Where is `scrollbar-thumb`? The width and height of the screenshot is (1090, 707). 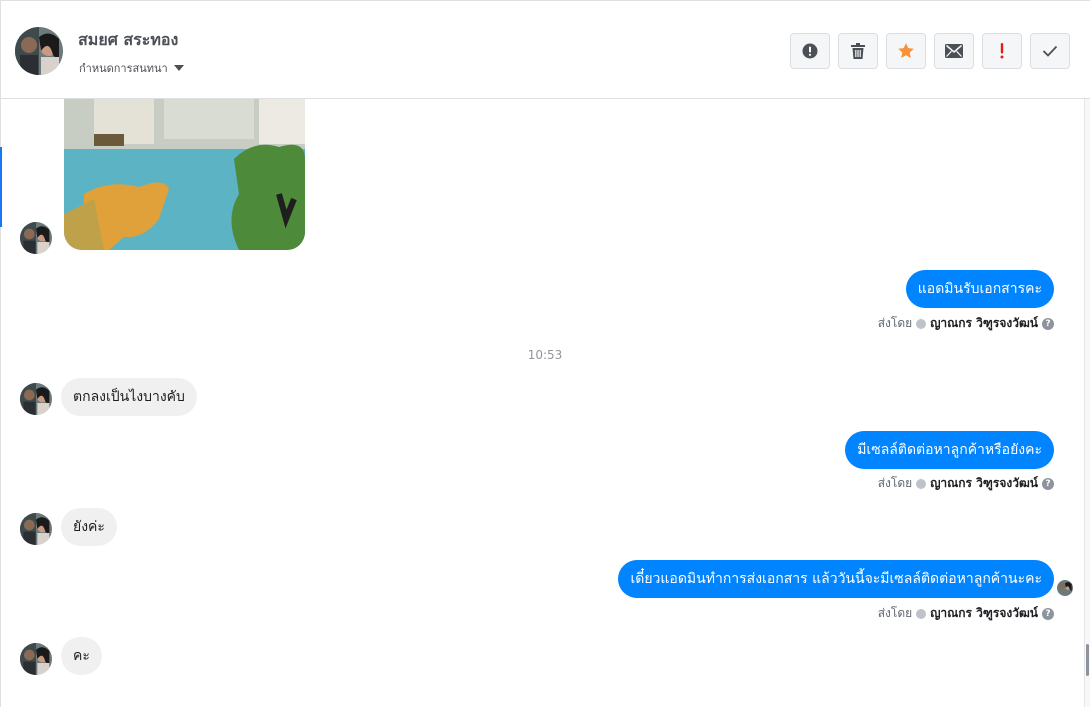
scrollbar-thumb is located at coordinates (1087, 660).